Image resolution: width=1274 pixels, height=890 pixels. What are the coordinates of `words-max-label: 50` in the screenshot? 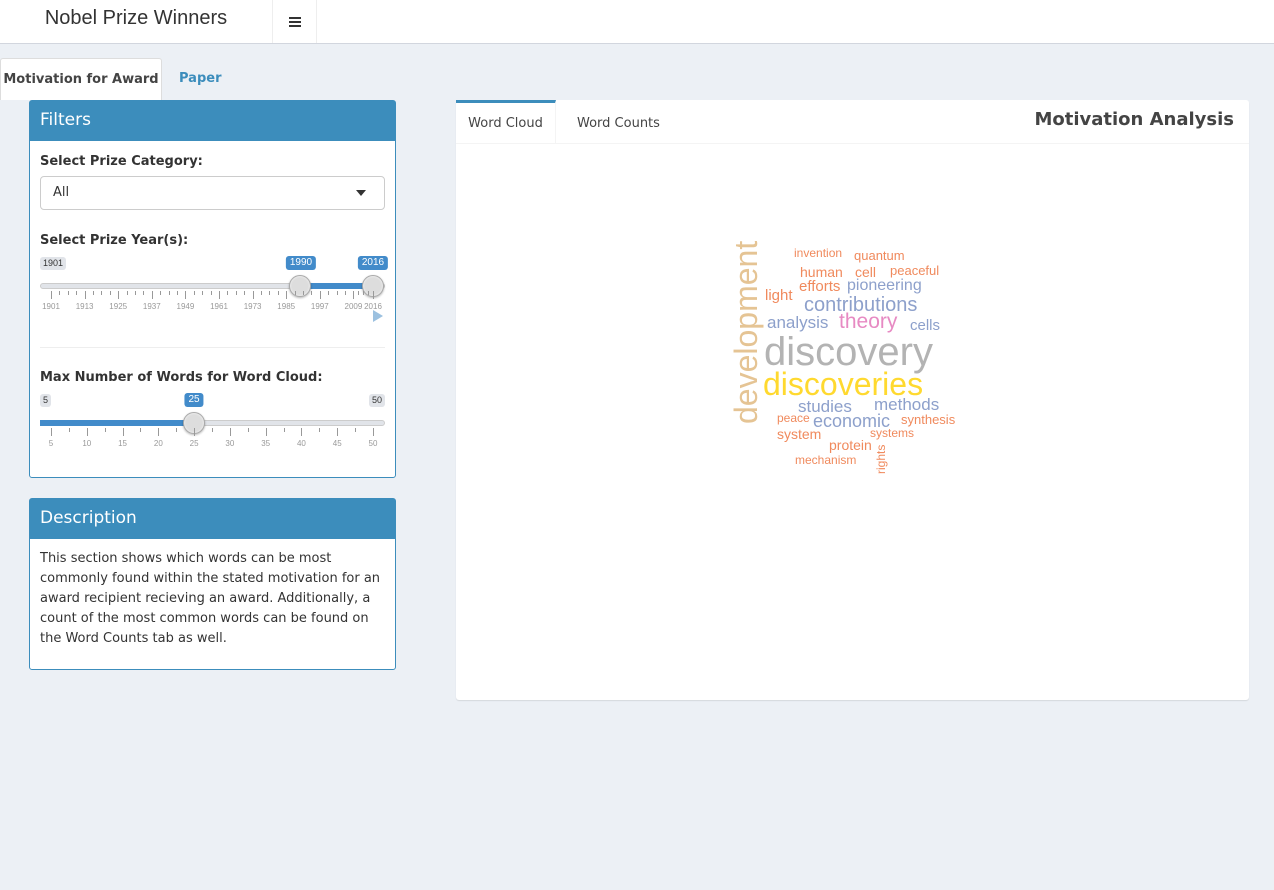 It's located at (376, 400).